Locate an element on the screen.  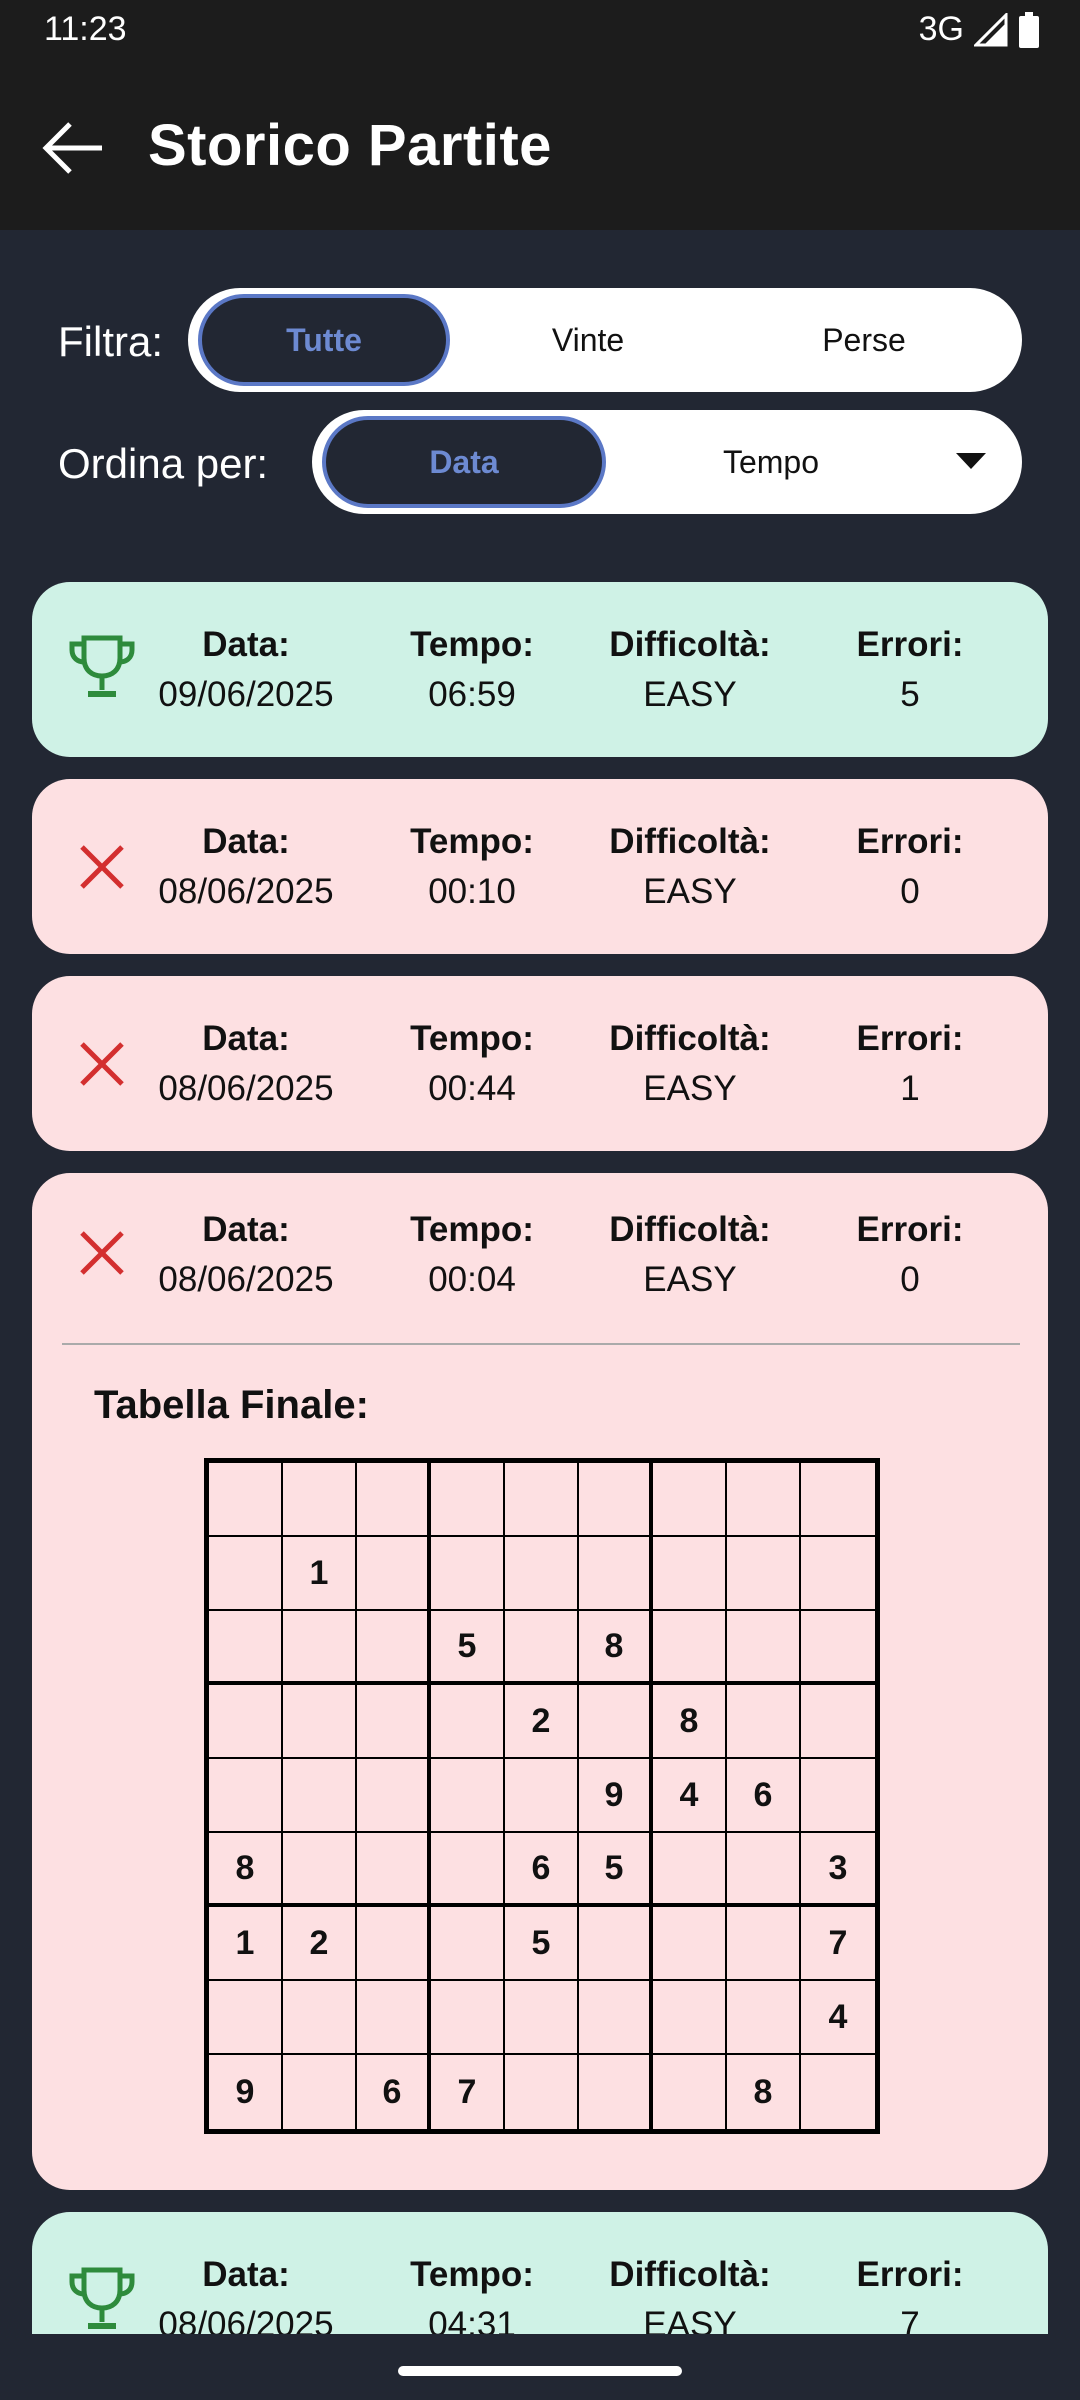
sudoku-cell: 9 is located at coordinates (616, 1796).